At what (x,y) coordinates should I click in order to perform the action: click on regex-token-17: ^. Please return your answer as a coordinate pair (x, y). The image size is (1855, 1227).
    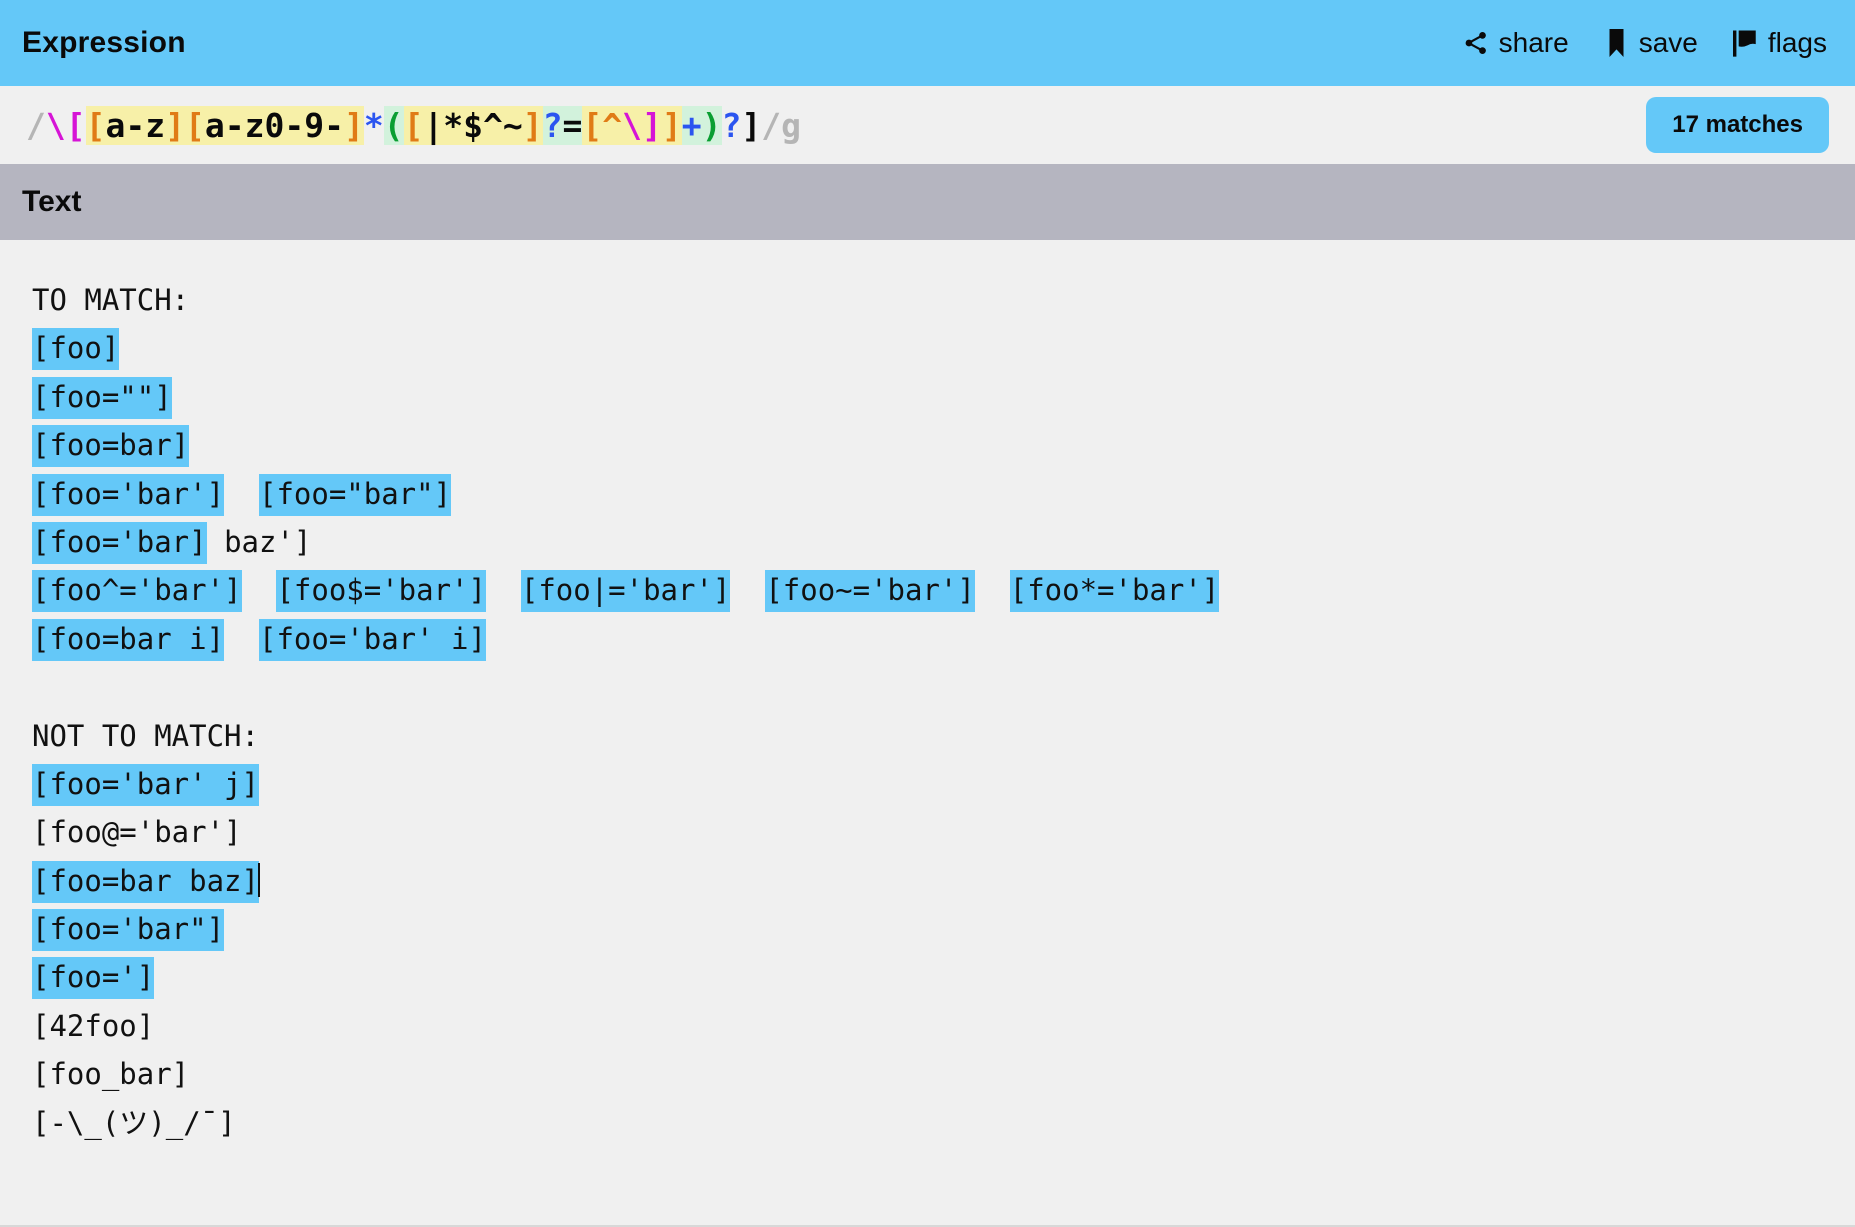
    Looking at the image, I should click on (612, 125).